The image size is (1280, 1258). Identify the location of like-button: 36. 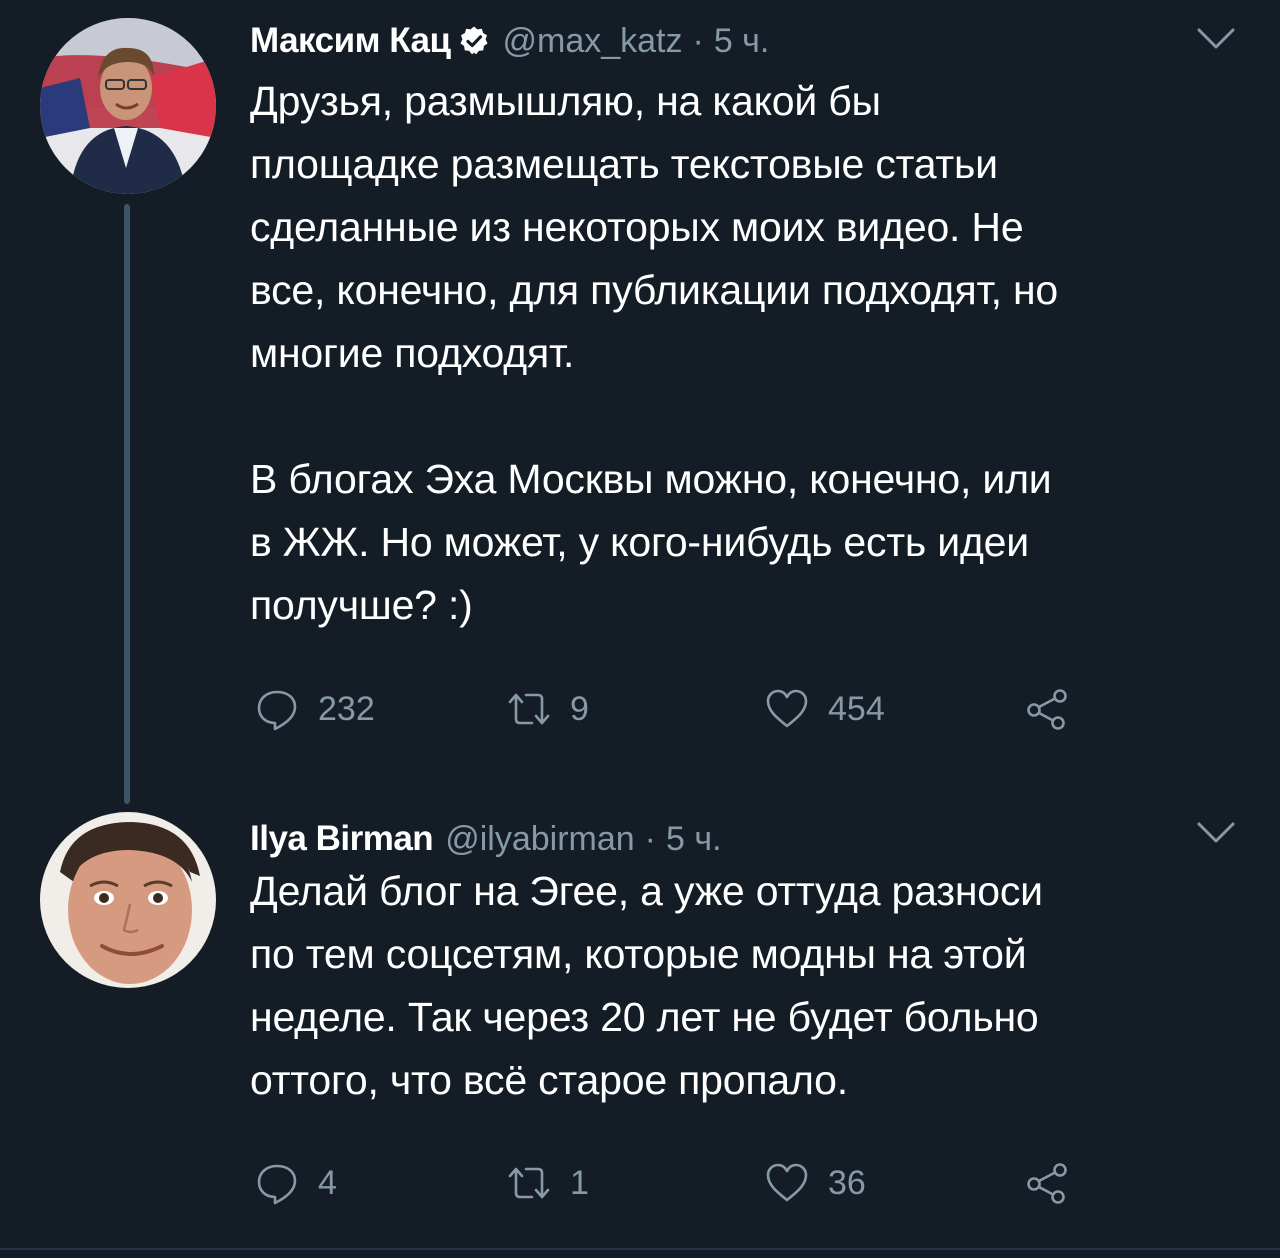
(815, 1183).